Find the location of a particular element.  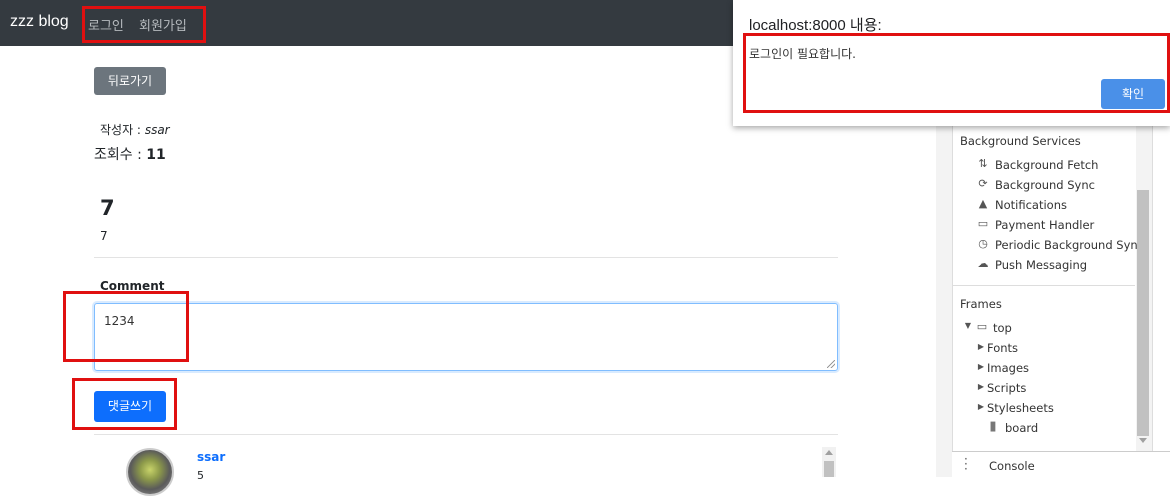

kebab-menu-icon: · · · is located at coordinates (966, 464).